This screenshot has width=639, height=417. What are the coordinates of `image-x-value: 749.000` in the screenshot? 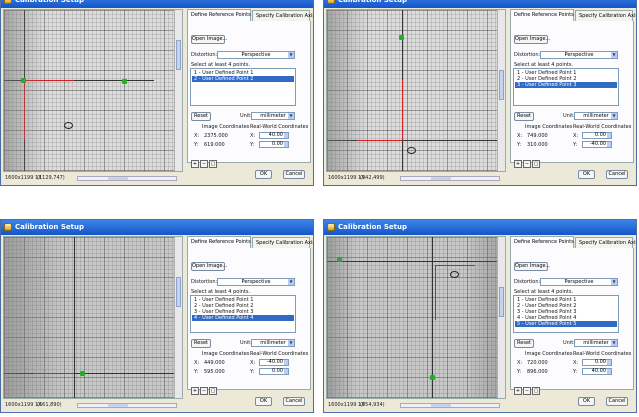 It's located at (537, 136).